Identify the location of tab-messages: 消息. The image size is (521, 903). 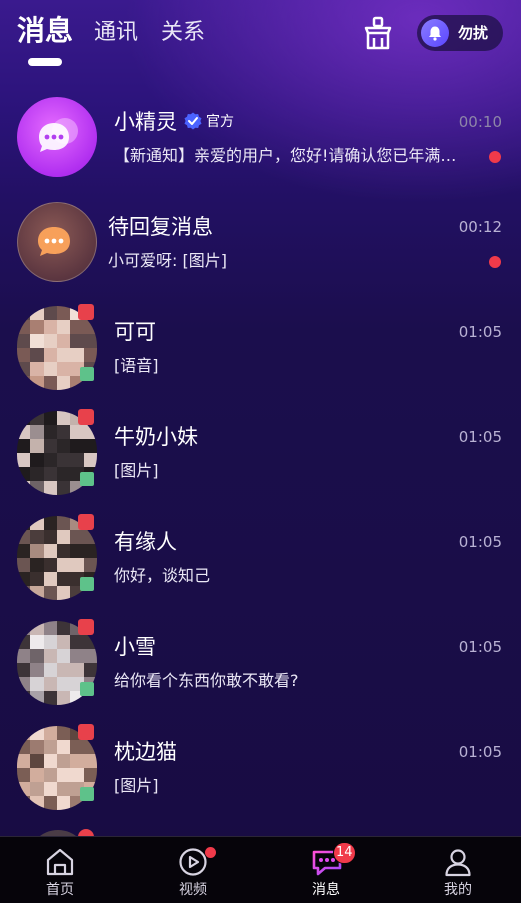
(45, 31).